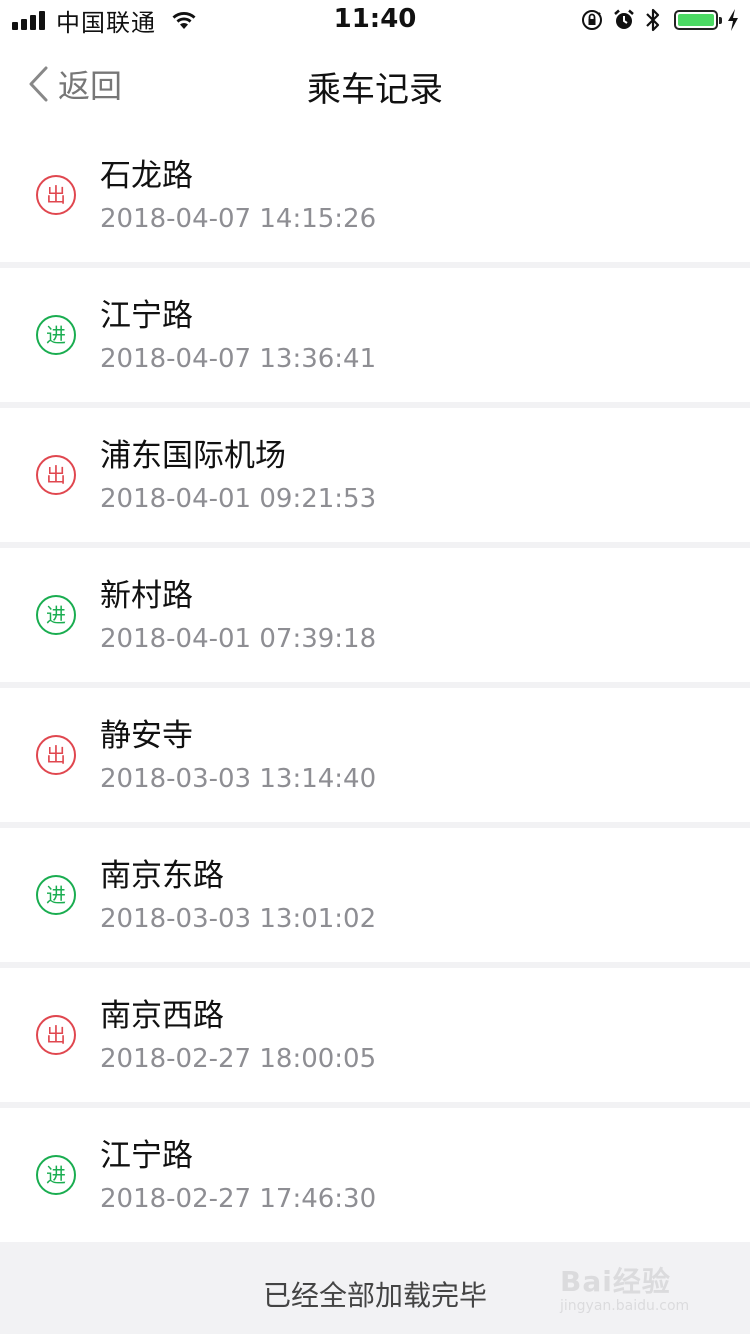 Image resolution: width=750 pixels, height=1334 pixels. What do you see at coordinates (624, 19) in the screenshot?
I see `alarm-icon` at bounding box center [624, 19].